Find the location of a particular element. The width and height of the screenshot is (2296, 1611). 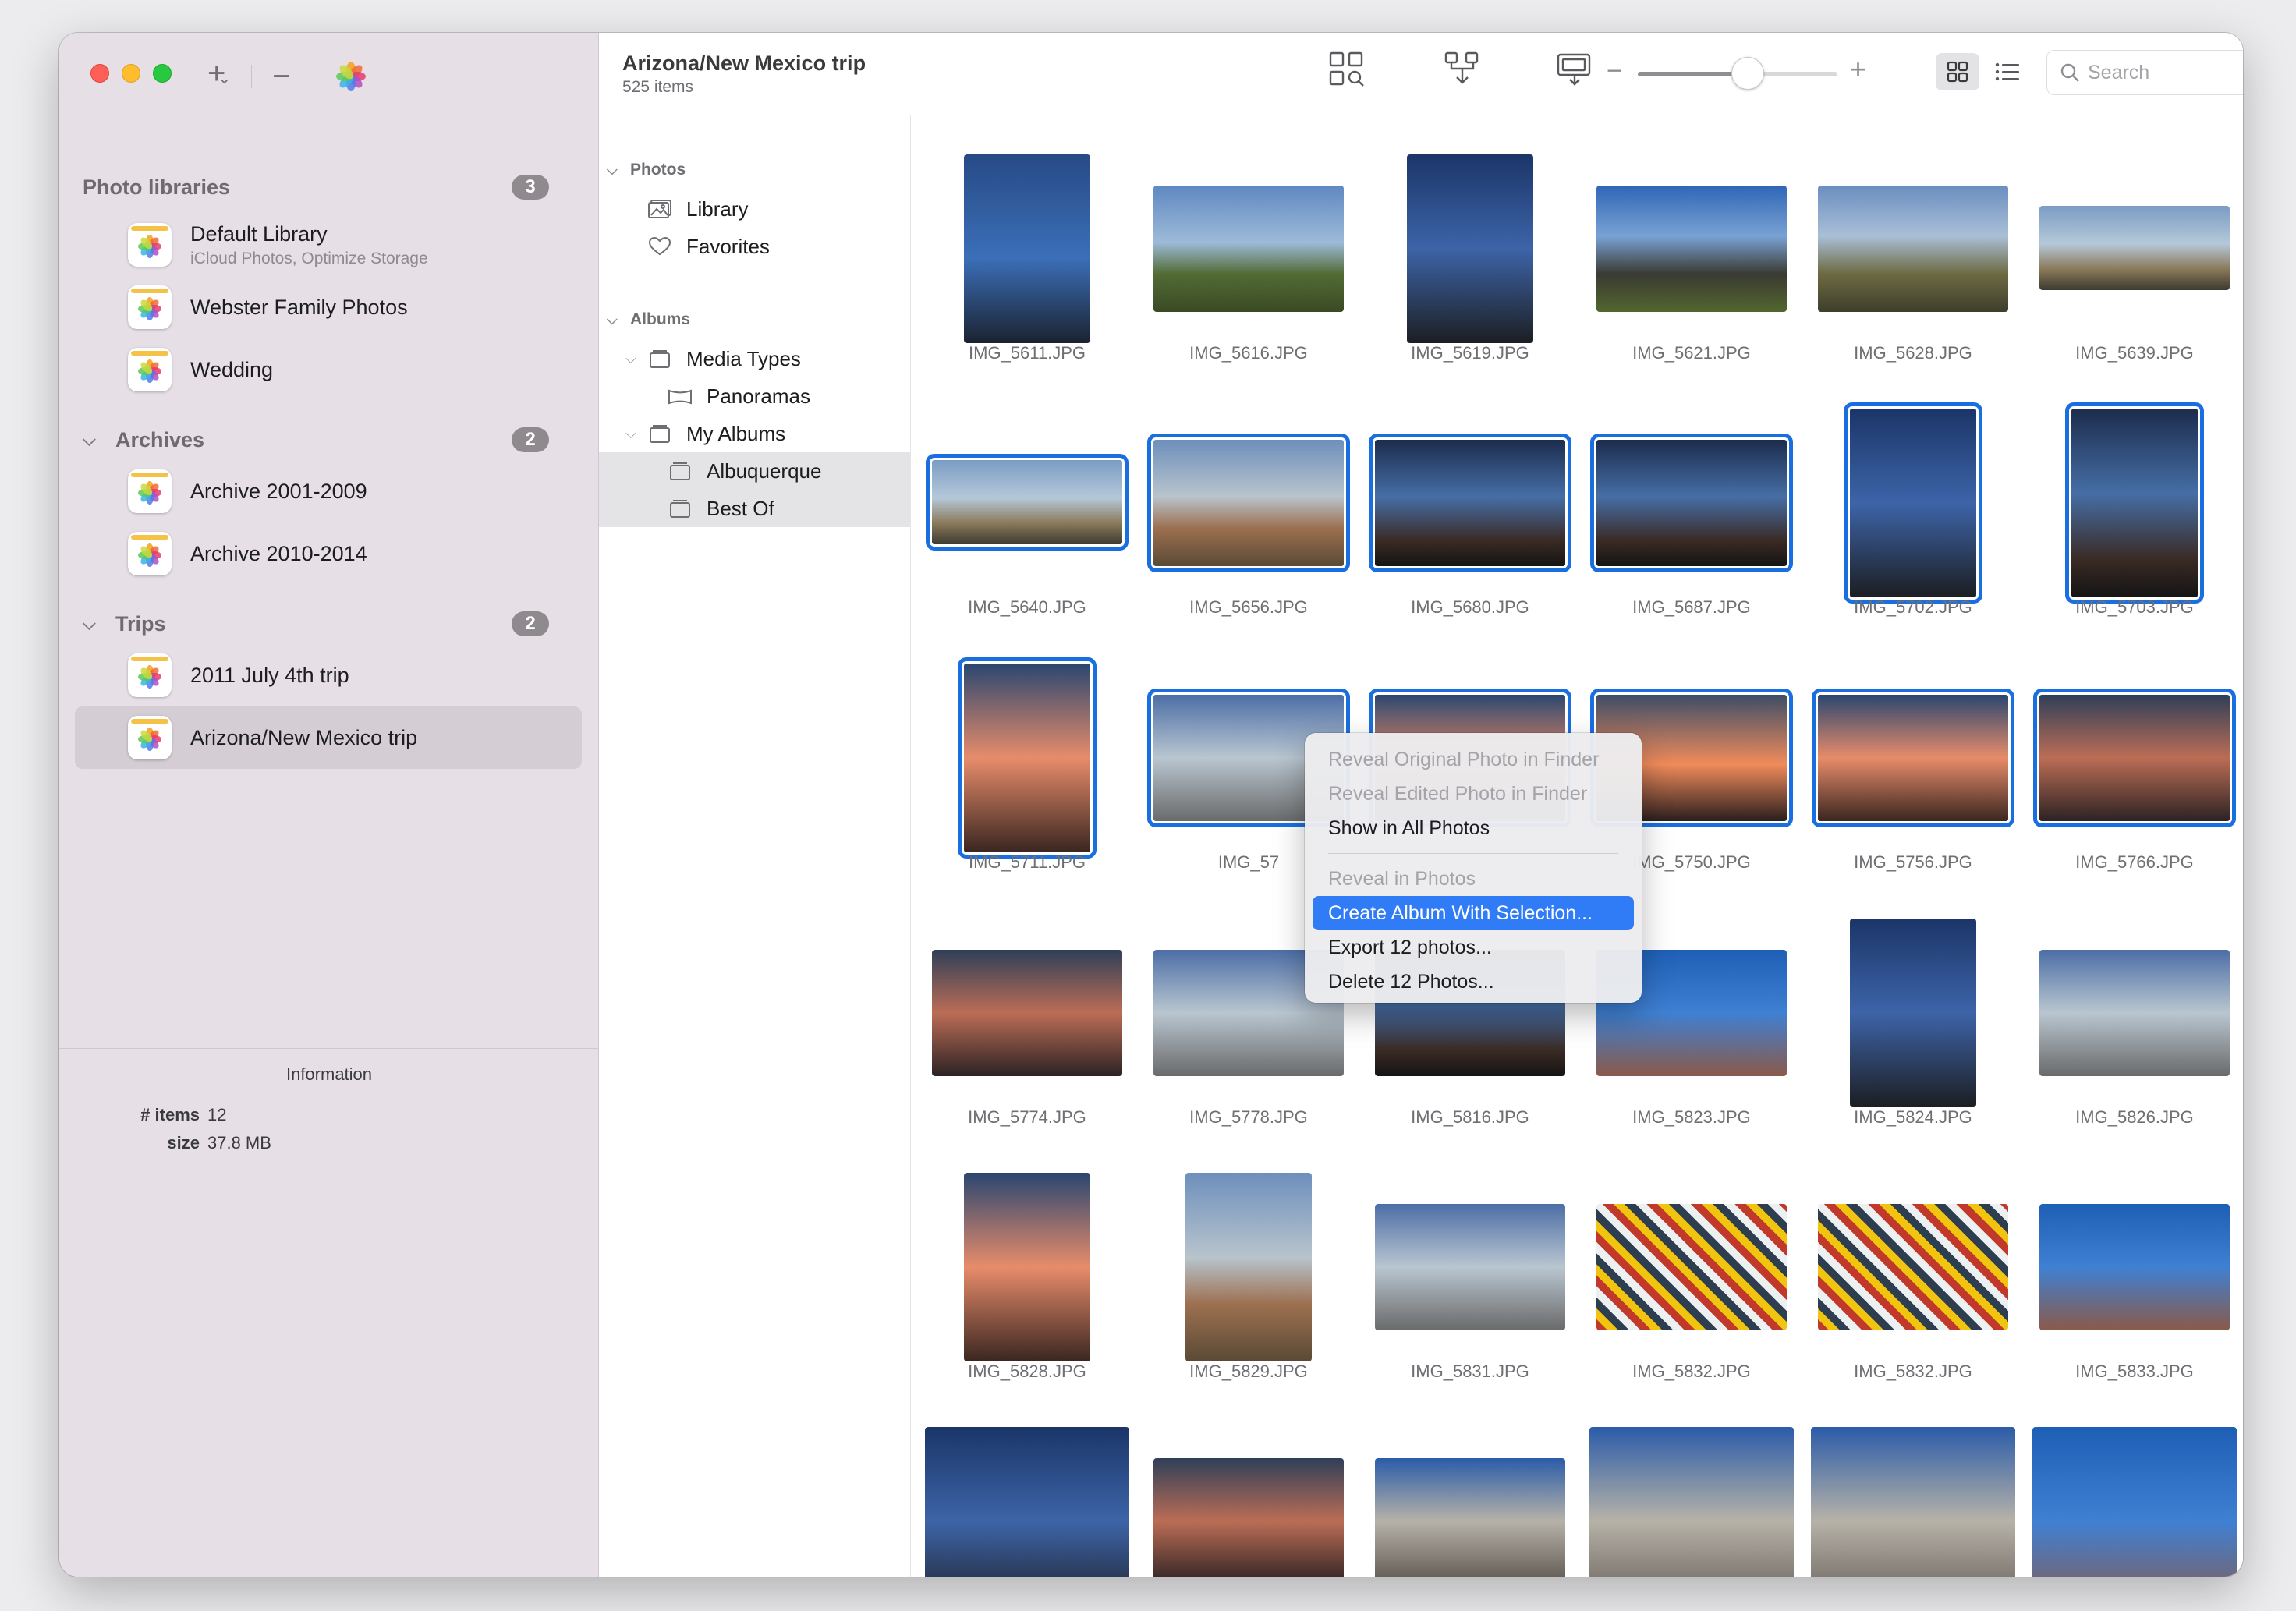

library-item-webster-family-photos: Webster Family Photos is located at coordinates (328, 307).